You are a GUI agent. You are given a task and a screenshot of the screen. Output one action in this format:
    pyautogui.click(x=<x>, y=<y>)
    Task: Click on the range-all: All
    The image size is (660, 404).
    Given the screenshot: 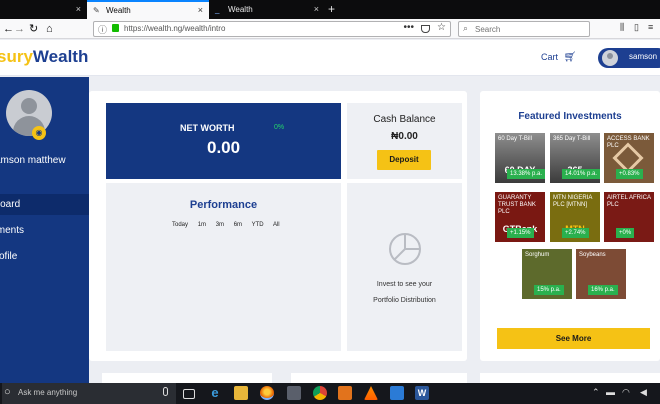 What is the action you would take?
    pyautogui.click(x=276, y=225)
    